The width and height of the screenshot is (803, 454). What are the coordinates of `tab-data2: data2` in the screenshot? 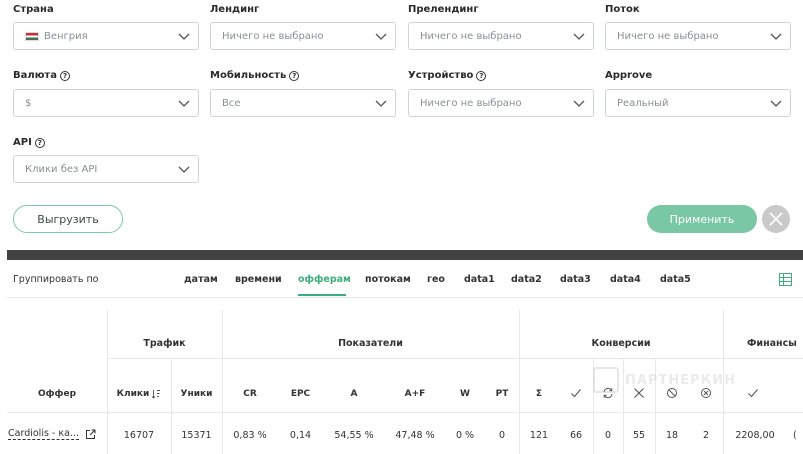 It's located at (526, 279).